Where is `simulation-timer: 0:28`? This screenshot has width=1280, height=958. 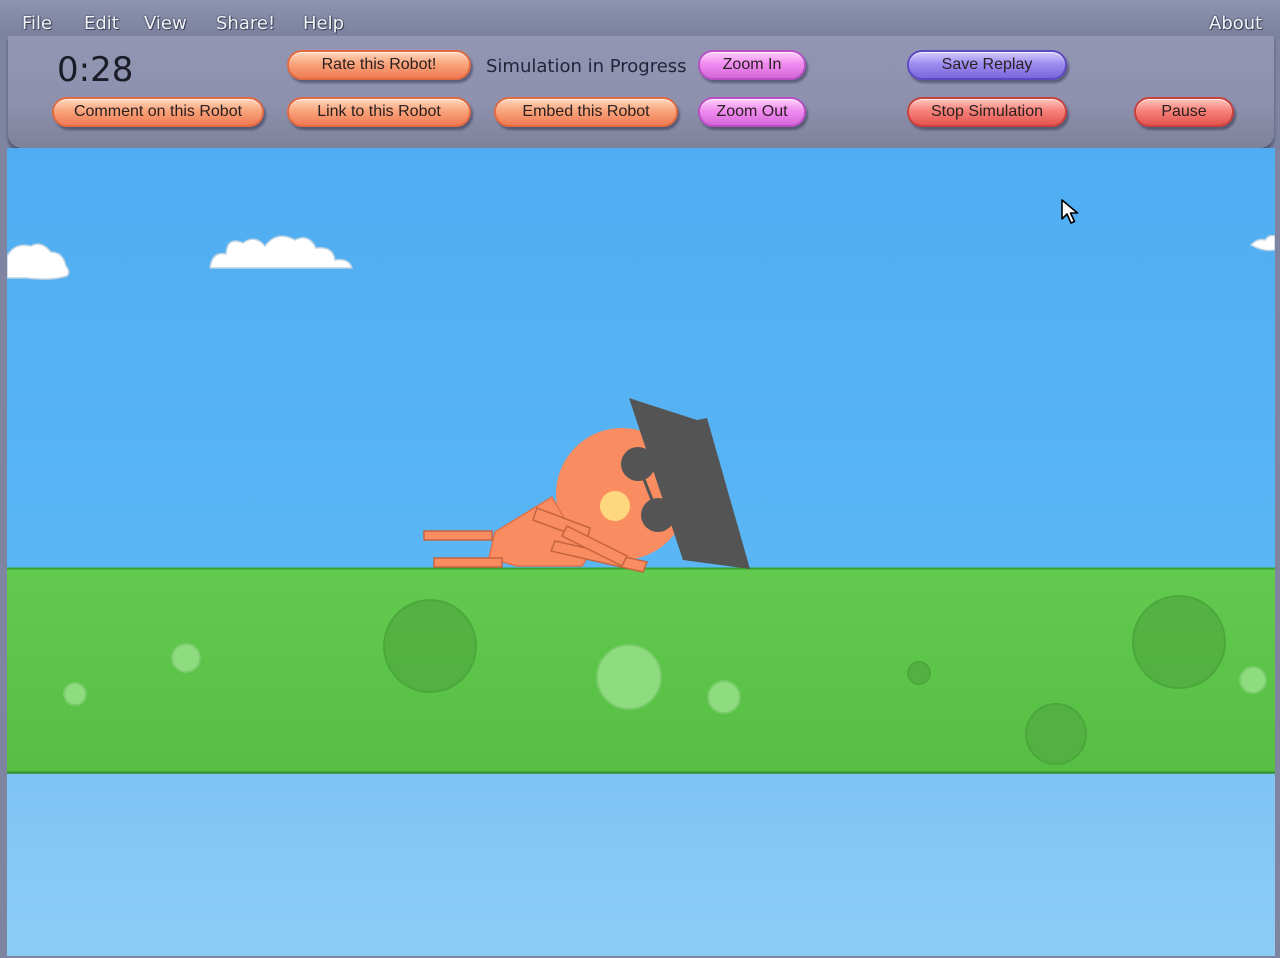
simulation-timer: 0:28 is located at coordinates (95, 70).